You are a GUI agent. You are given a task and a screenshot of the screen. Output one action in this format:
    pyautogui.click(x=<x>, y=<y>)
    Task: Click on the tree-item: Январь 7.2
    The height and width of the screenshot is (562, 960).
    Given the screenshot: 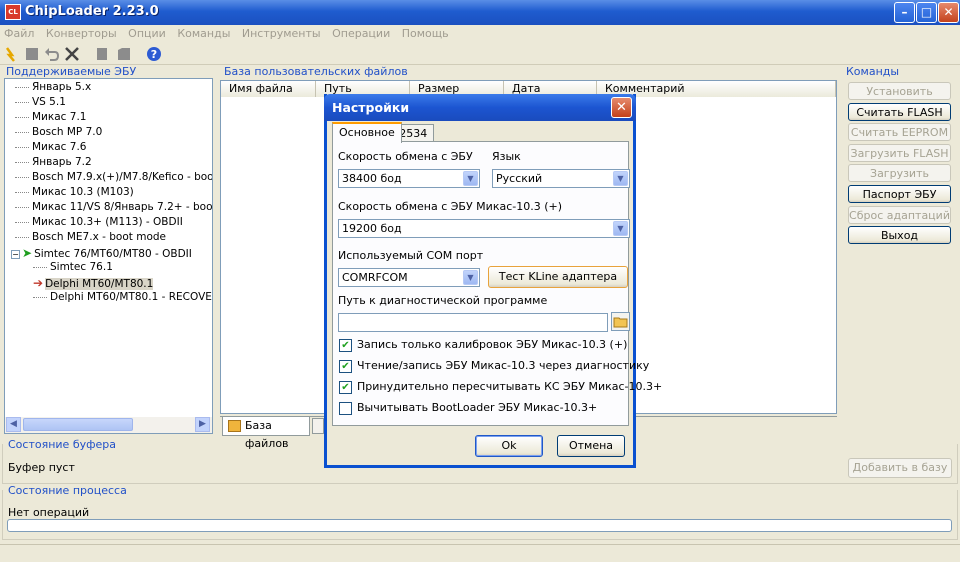 What is the action you would take?
    pyautogui.click(x=53, y=163)
    